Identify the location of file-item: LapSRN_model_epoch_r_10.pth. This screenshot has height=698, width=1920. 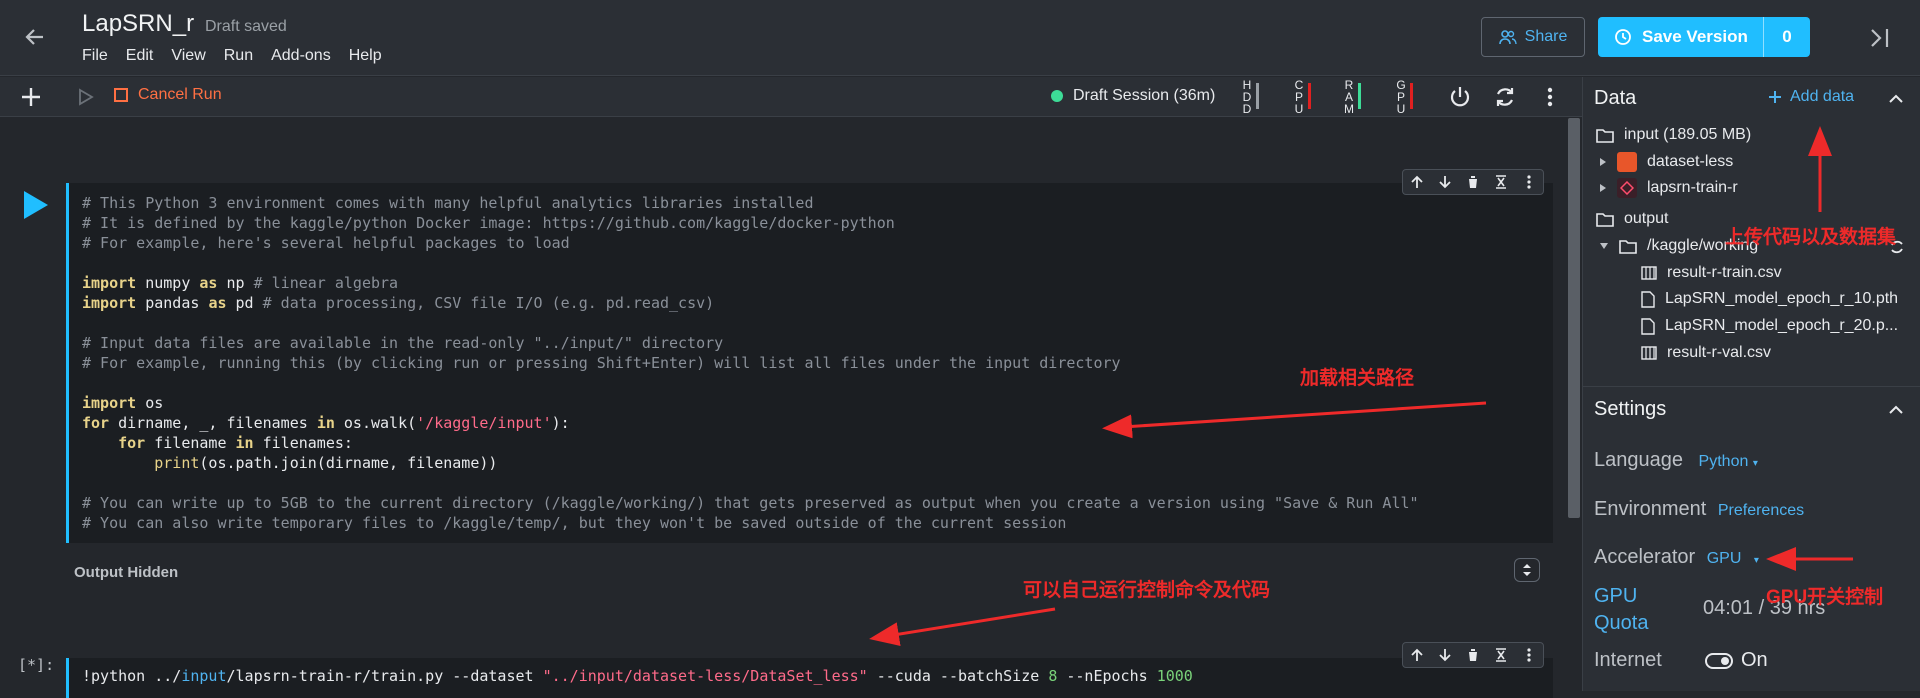
(1769, 299).